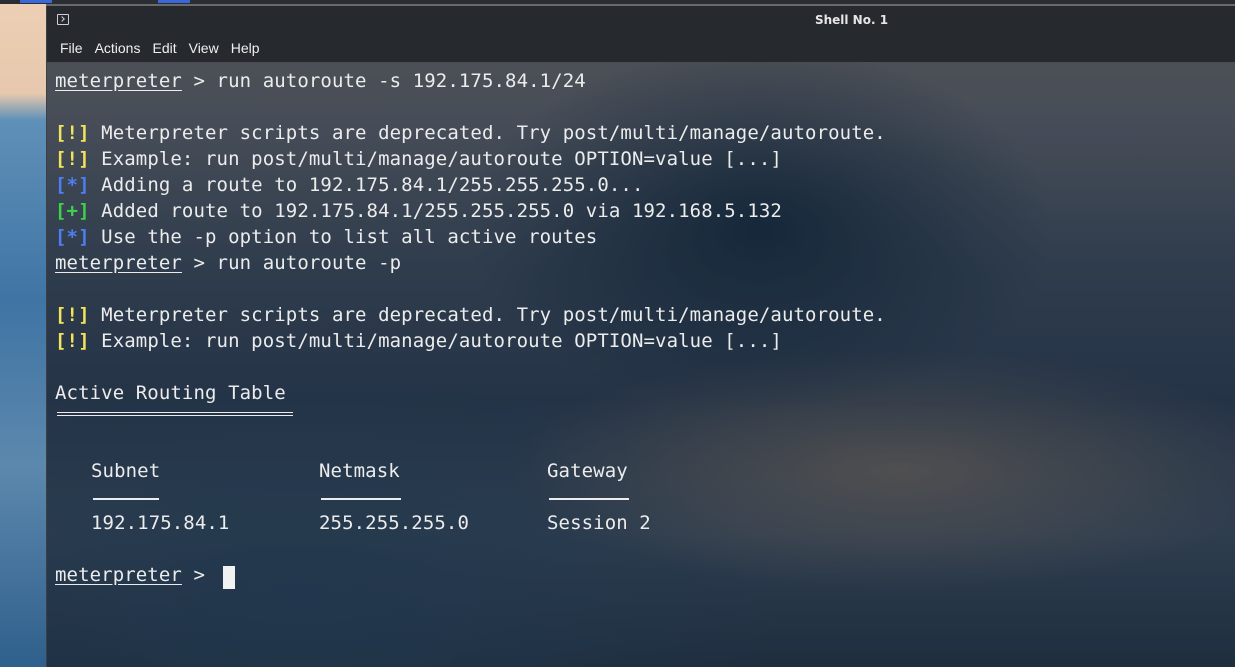 This screenshot has width=1235, height=667. Describe the element at coordinates (170, 393) in the screenshot. I see `table-title: Active Routing Table` at that location.